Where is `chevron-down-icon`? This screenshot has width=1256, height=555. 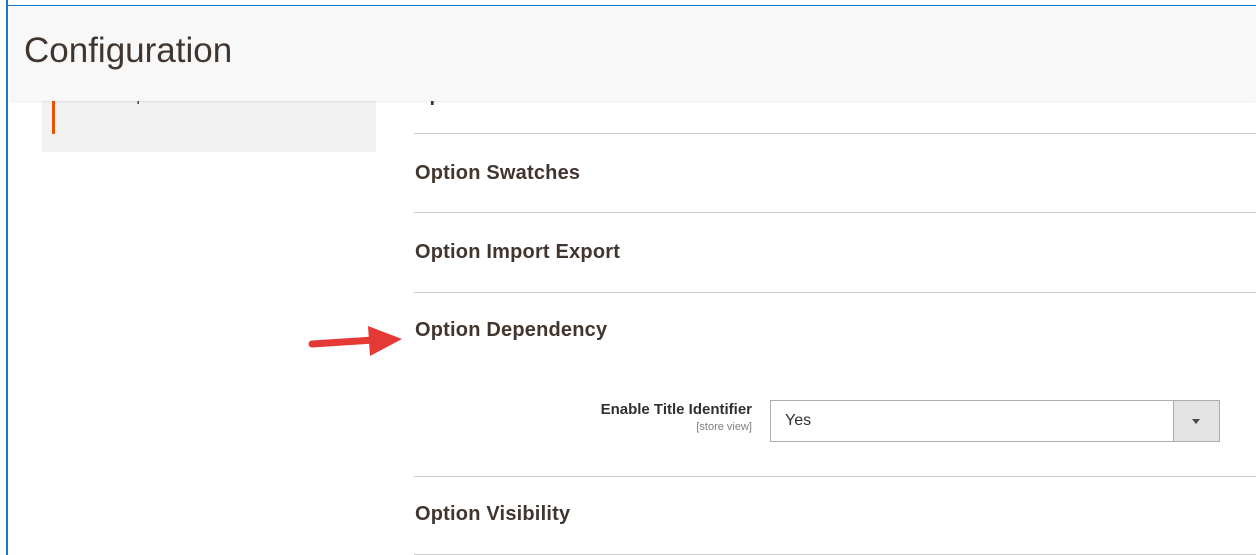 chevron-down-icon is located at coordinates (1196, 421).